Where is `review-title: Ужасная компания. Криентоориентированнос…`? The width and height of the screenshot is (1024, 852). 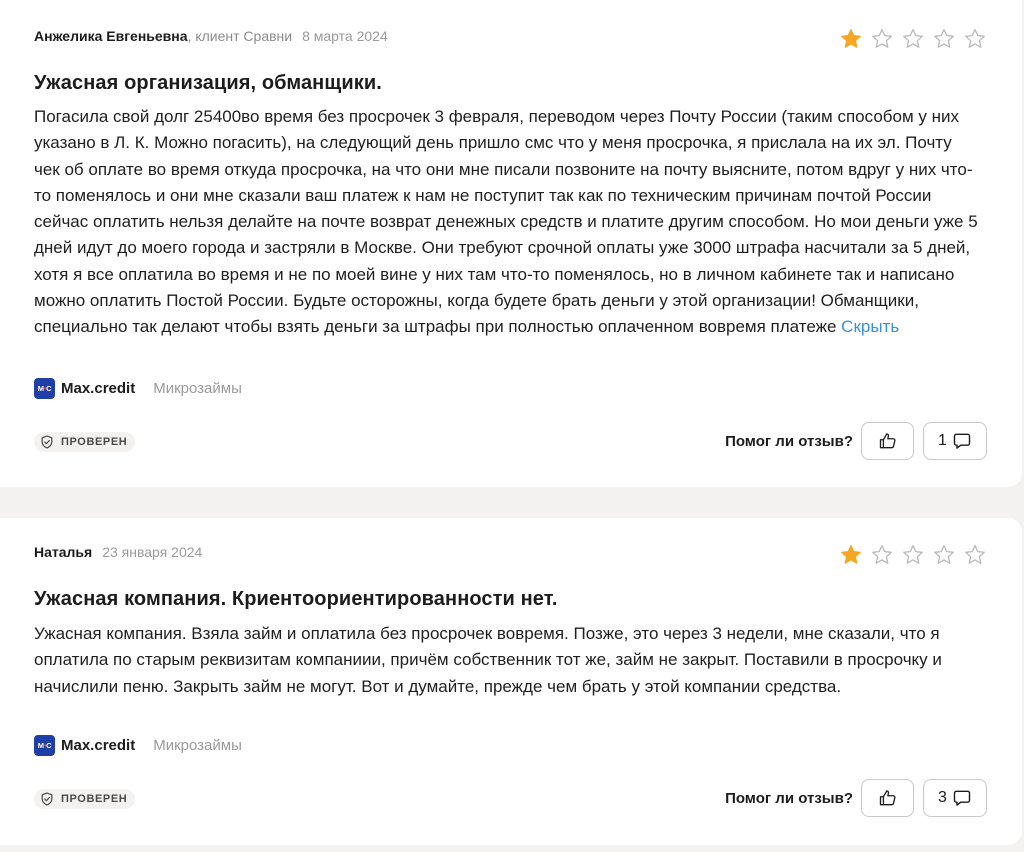
review-title: Ужасная компания. Криентоориентированнос… is located at coordinates (296, 599).